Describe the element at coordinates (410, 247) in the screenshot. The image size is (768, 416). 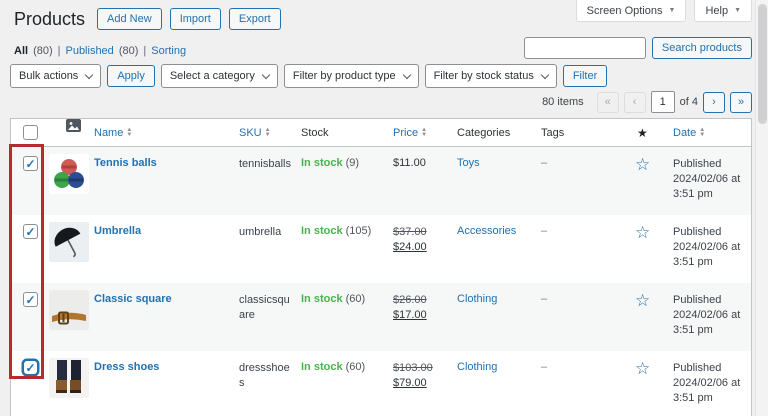
I see `product-price-new: $24.00` at that location.